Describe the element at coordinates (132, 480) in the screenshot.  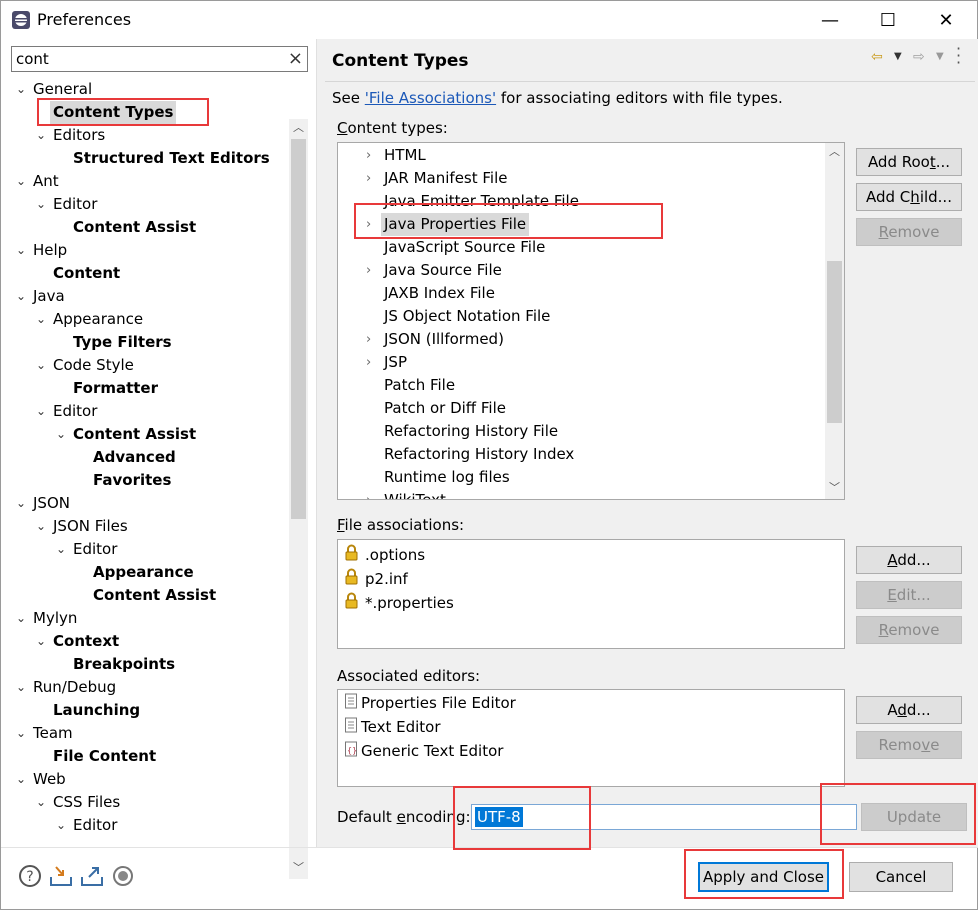
I see `tree-item: Favorites` at that location.